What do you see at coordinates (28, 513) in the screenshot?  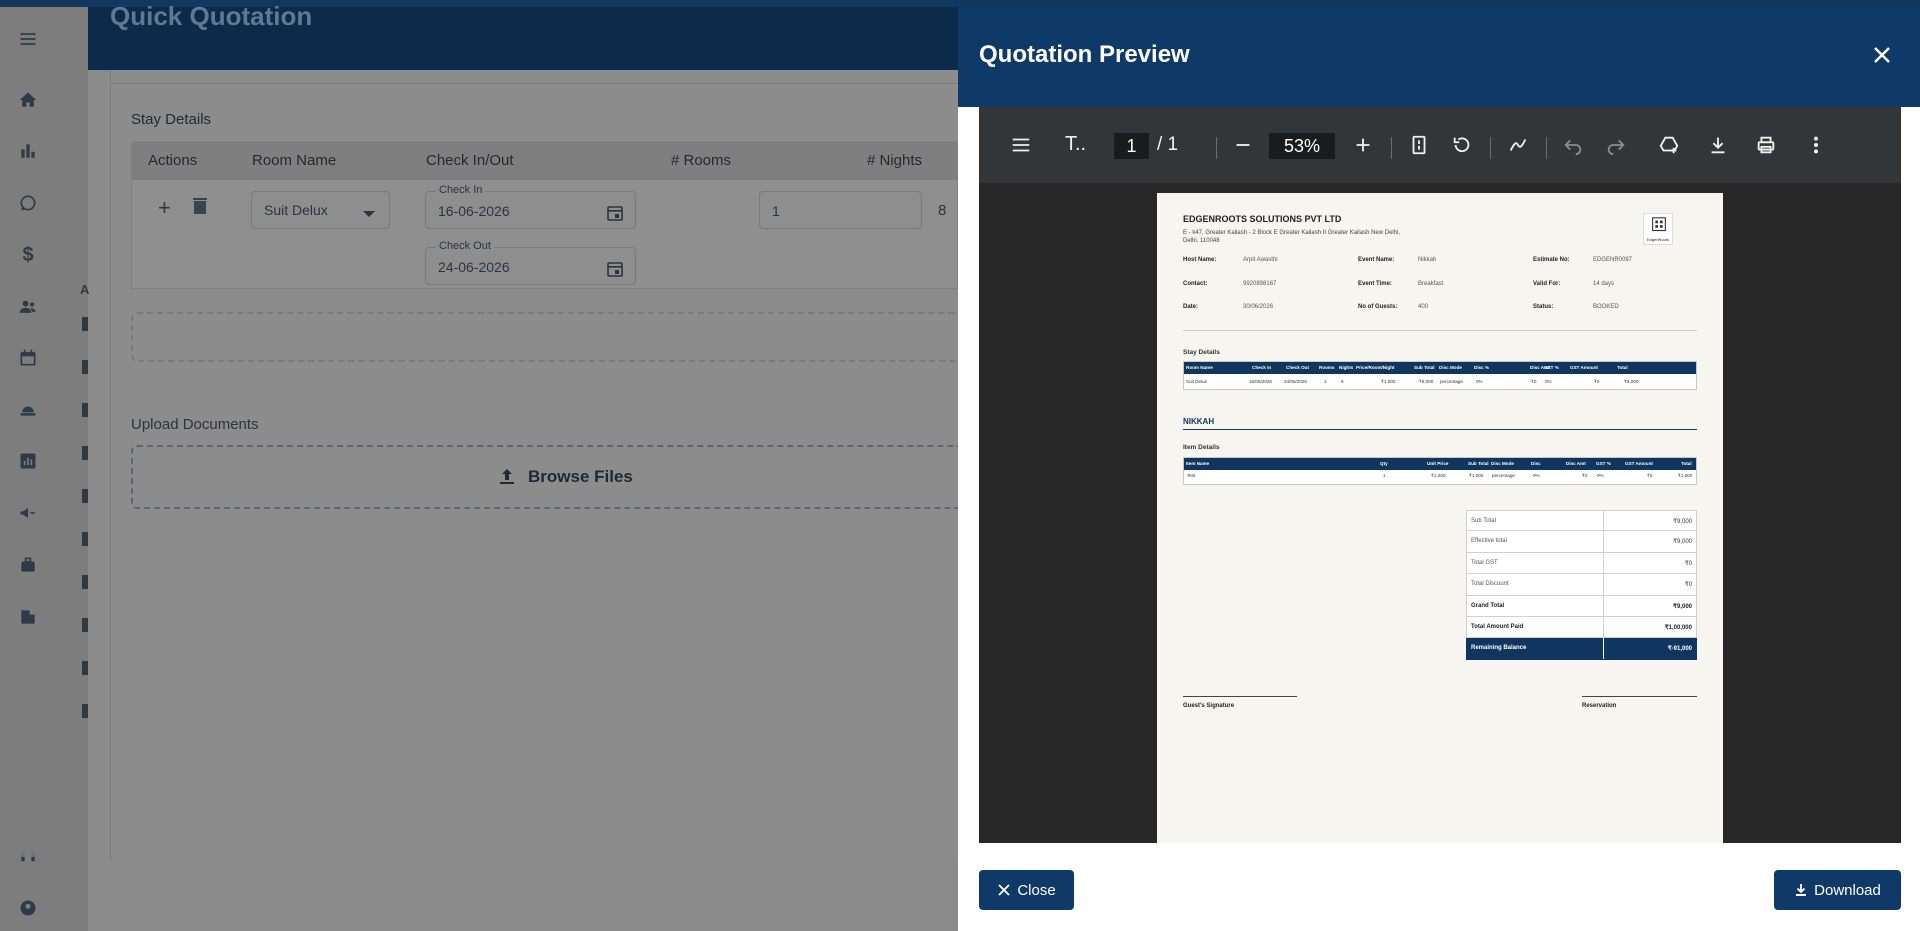 I see `campaign-icon` at bounding box center [28, 513].